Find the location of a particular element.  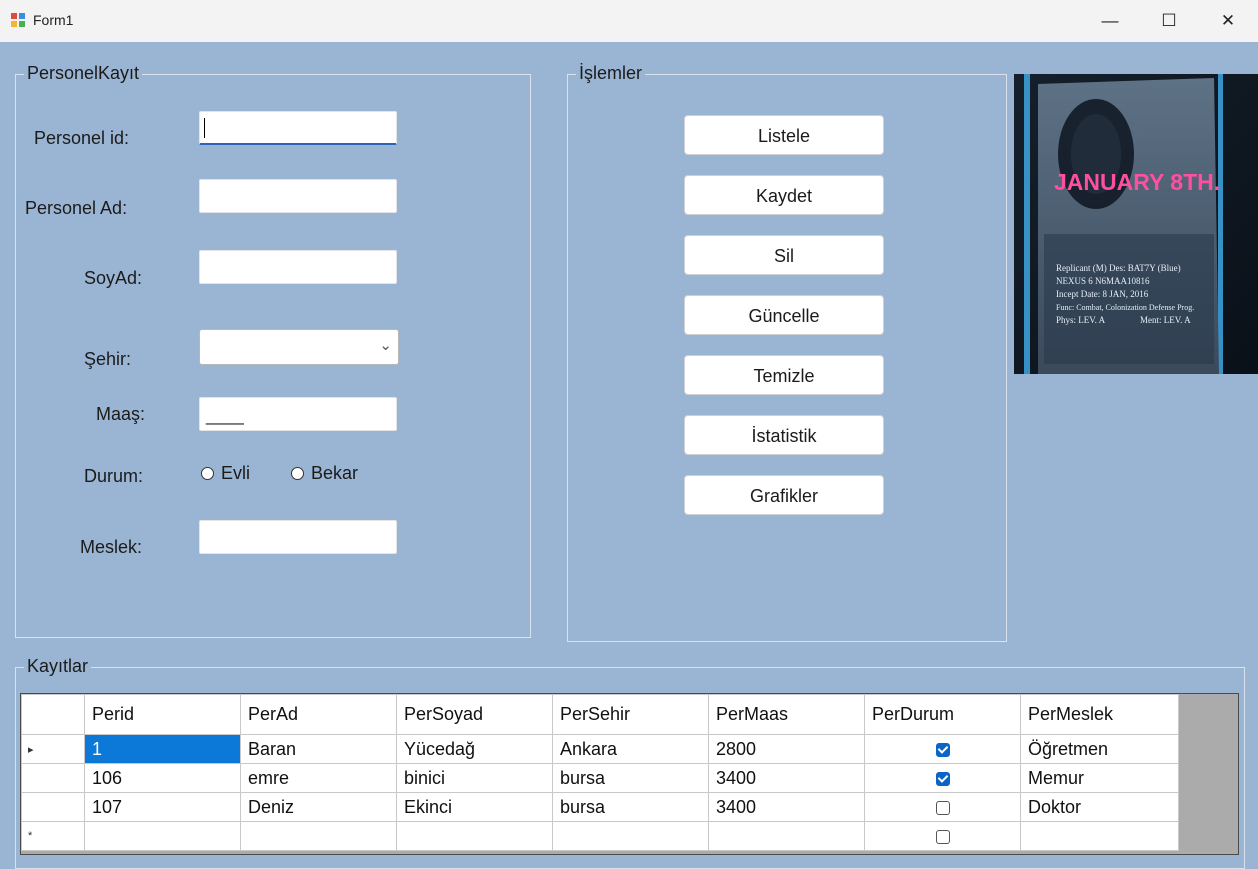

cell-persoyad: Ekinci is located at coordinates (474, 807).